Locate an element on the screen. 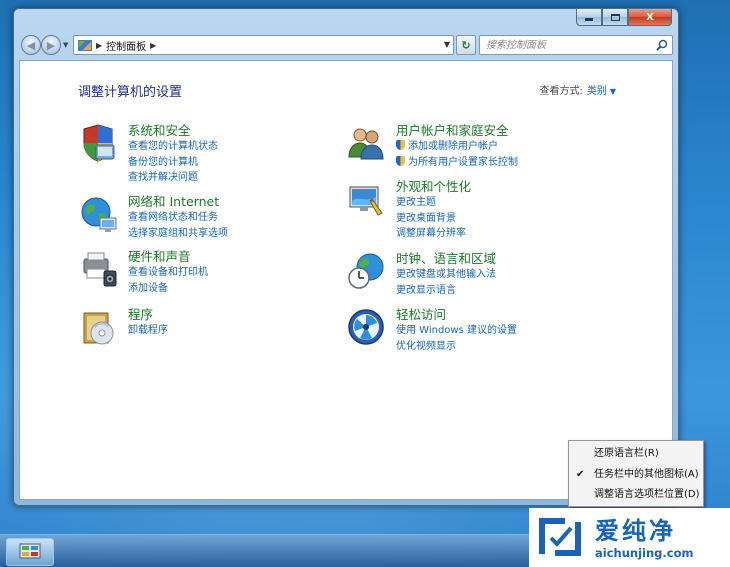  maximize-icon is located at coordinates (615, 17).